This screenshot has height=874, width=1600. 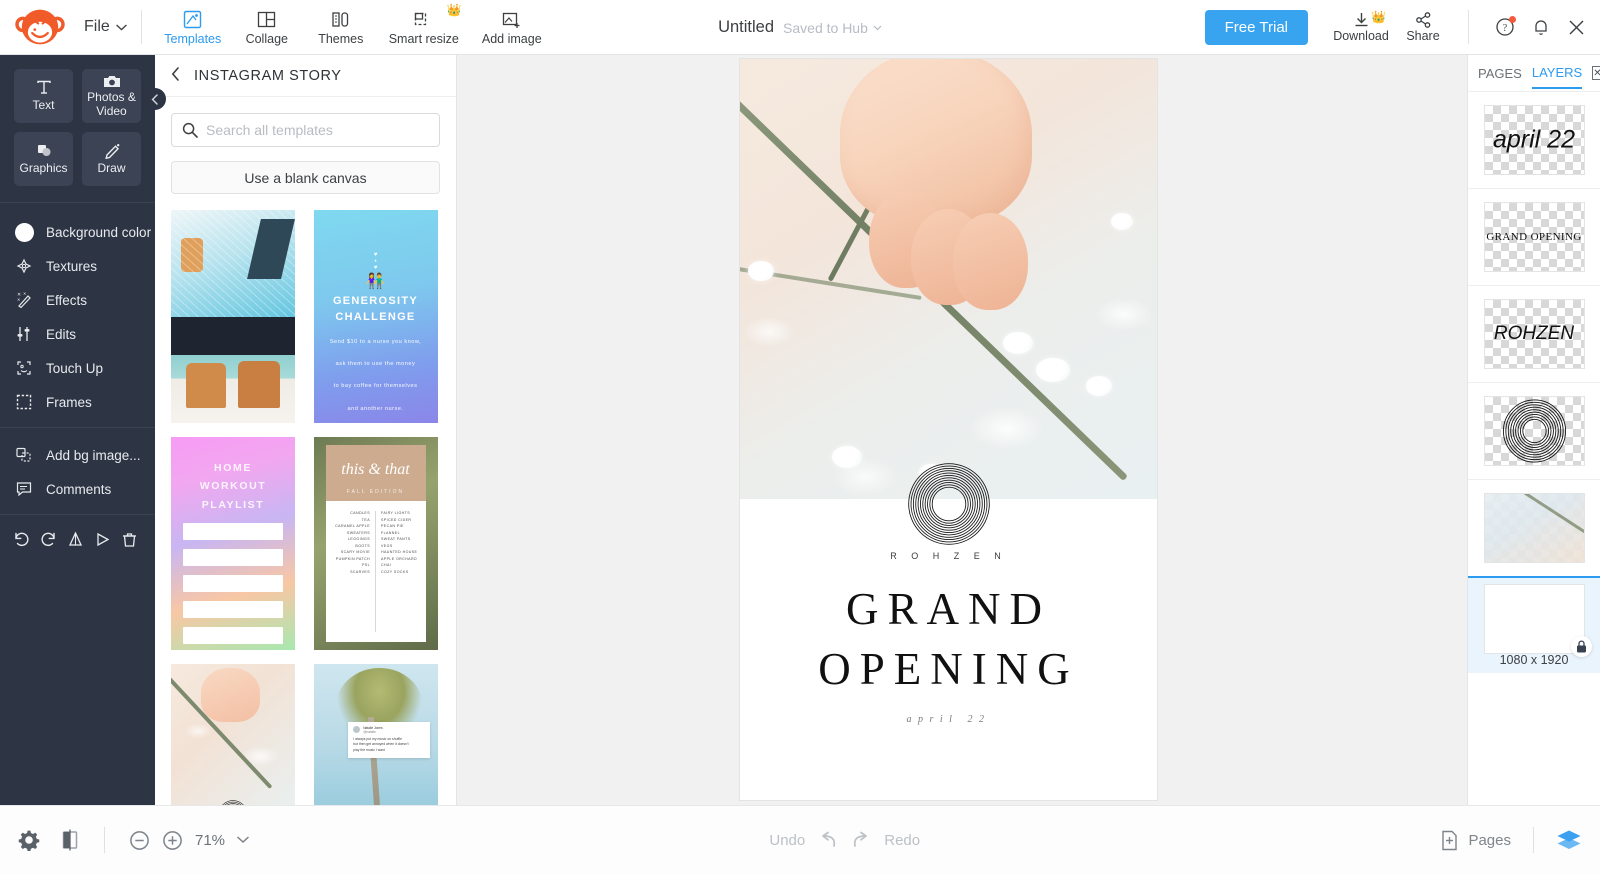 I want to click on layer-rohzen: ROHZEN, so click(x=1534, y=333).